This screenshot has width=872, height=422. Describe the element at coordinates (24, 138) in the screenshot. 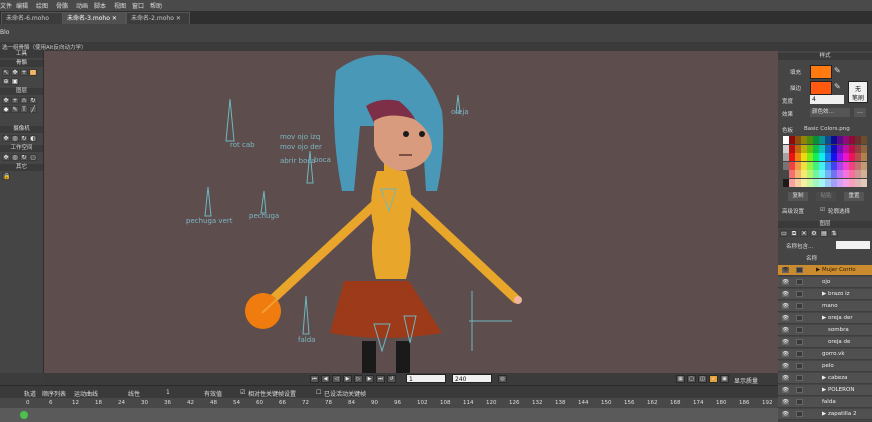

I see `camera-roll-tool: ↻` at that location.